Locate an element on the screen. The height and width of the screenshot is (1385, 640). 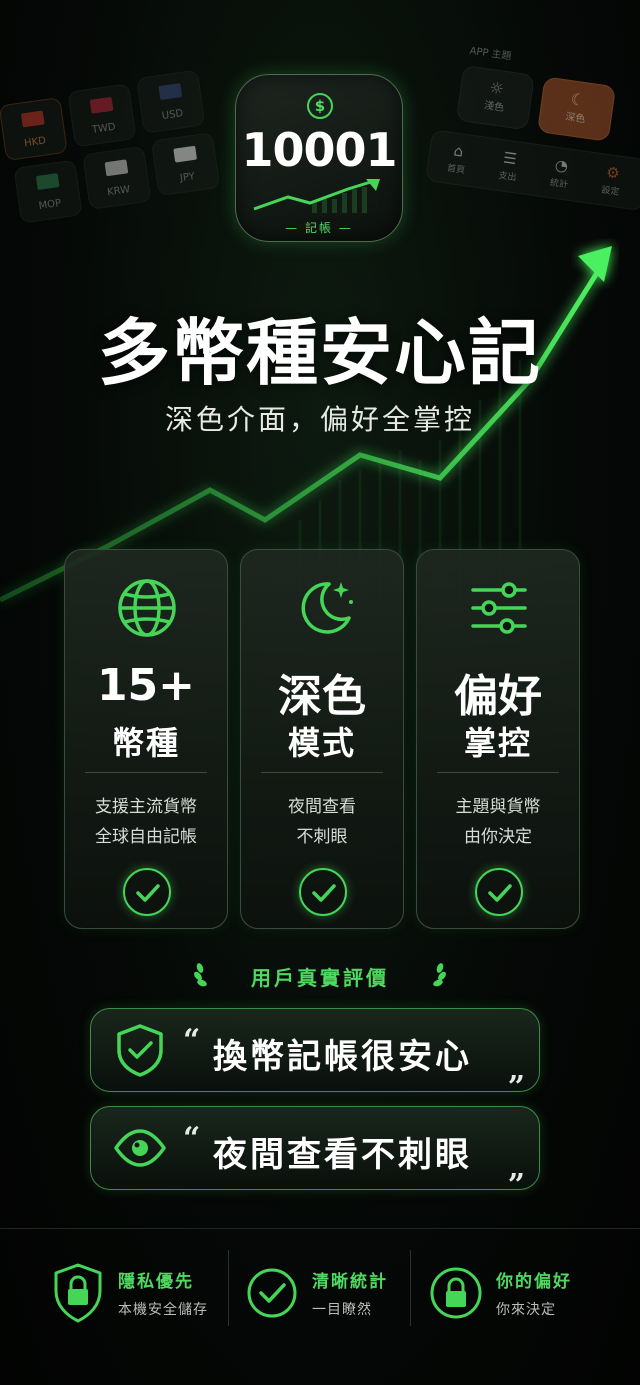
feature-desc: 主題與貨幣 由你決定 is located at coordinates (498, 822).